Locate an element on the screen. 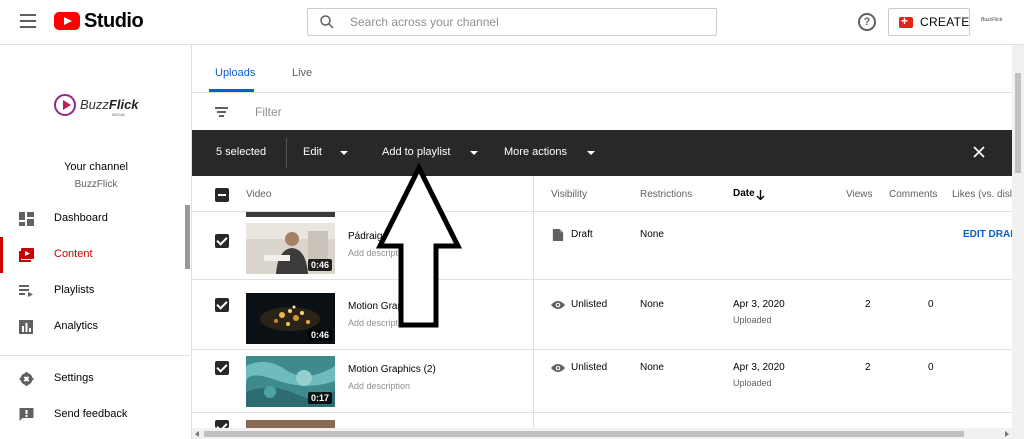  column-comments: Comments is located at coordinates (913, 194).